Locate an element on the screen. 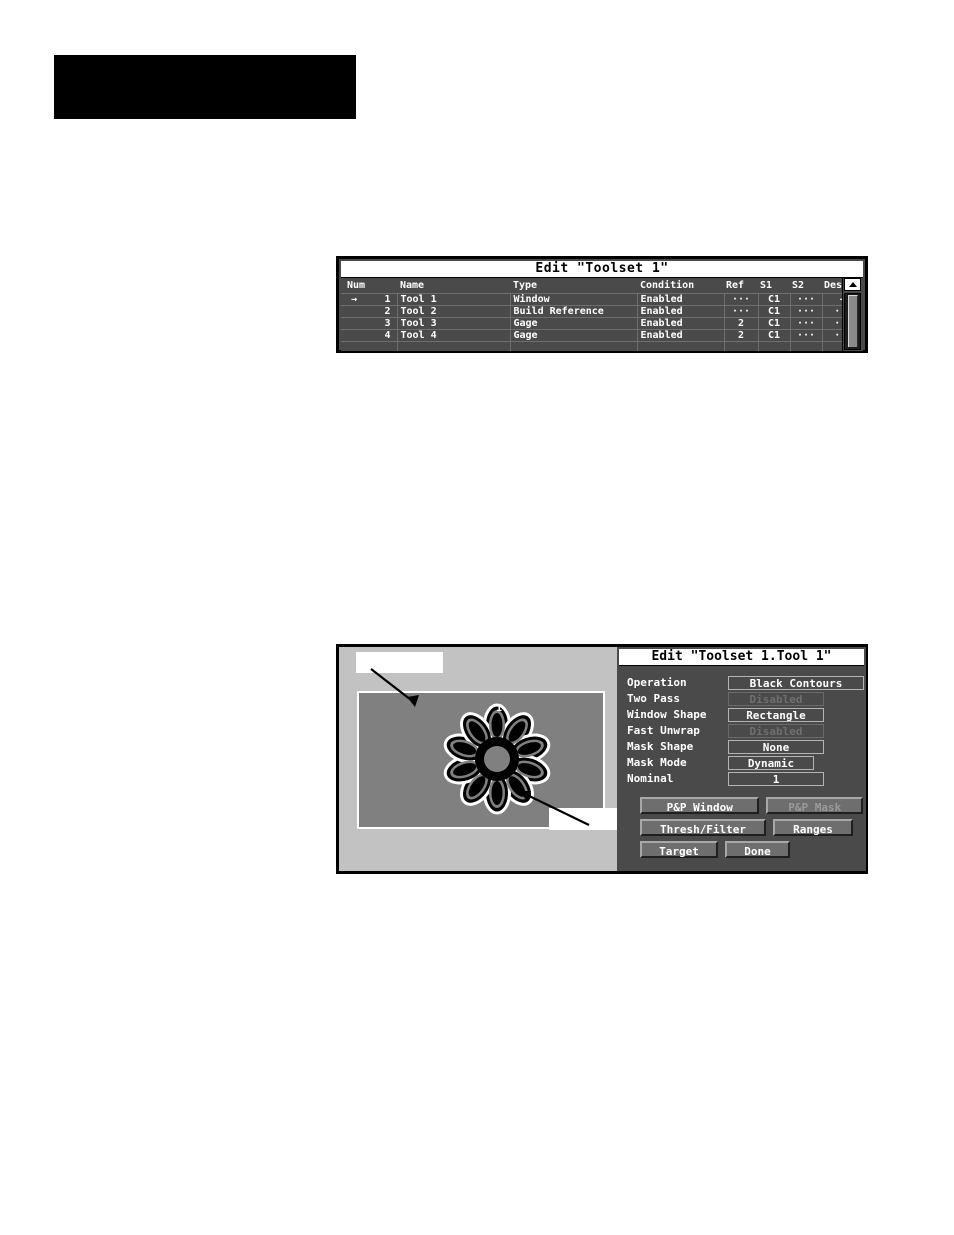 This screenshot has width=954, height=1235. triangle-up-icon is located at coordinates (852, 284).